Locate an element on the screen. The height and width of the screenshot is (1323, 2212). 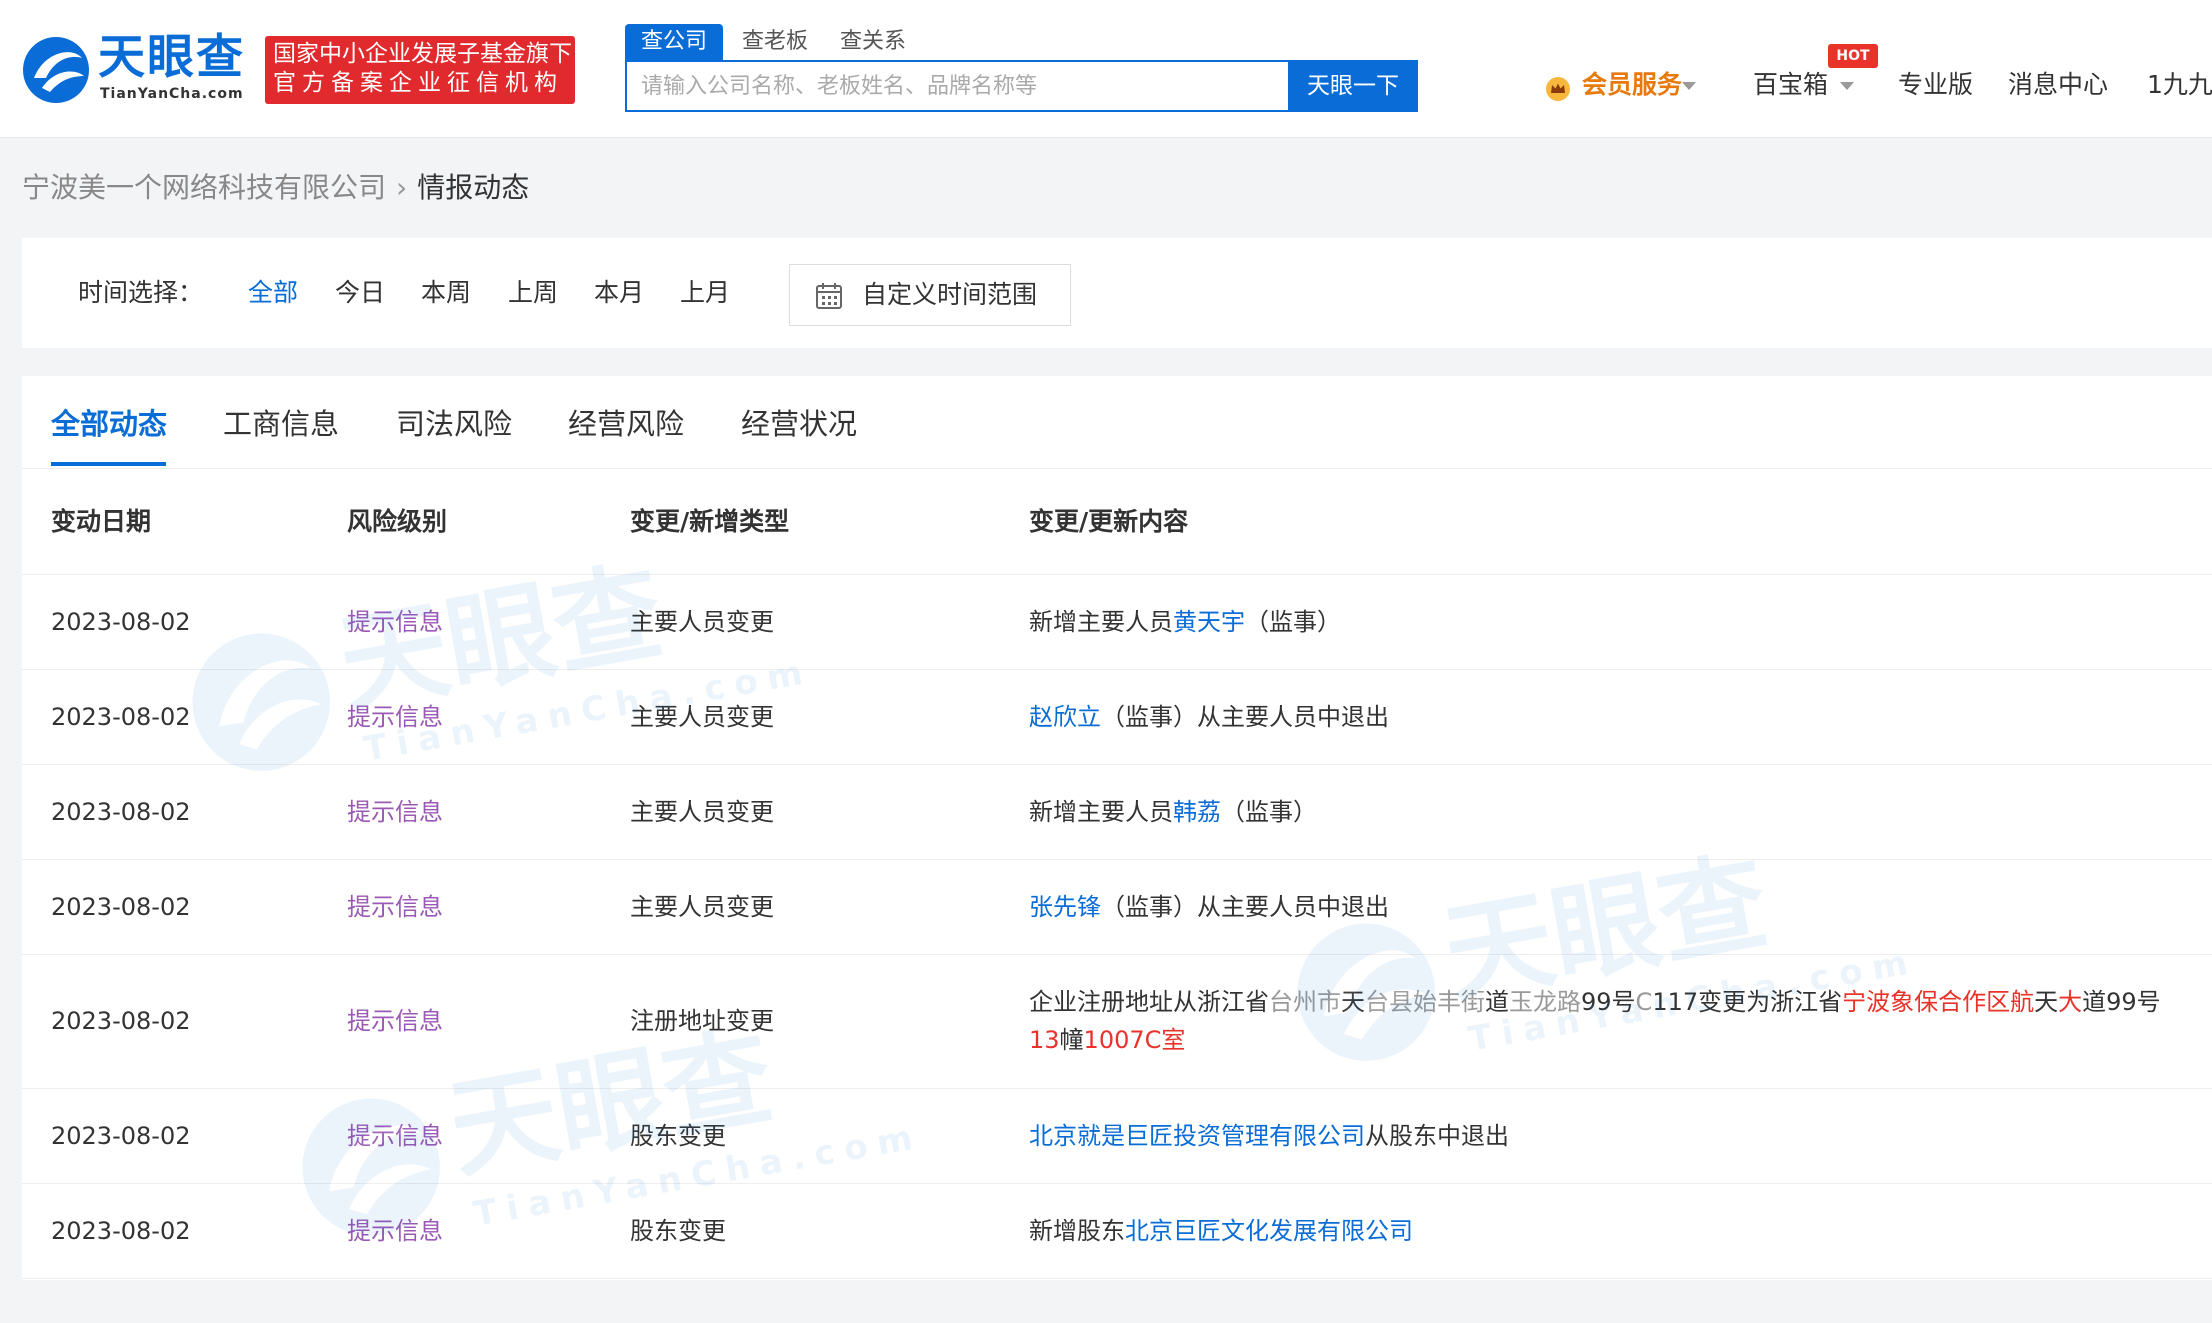
vip-service-link: 会员服务 is located at coordinates (1632, 85).